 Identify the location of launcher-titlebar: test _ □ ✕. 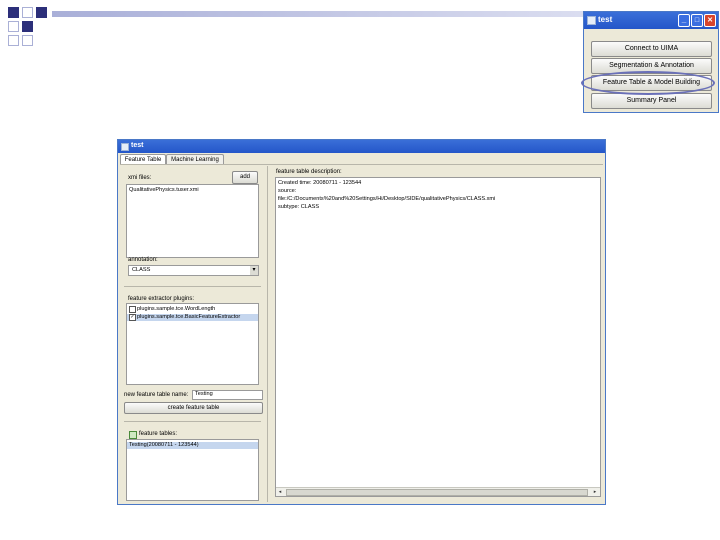
(651, 20).